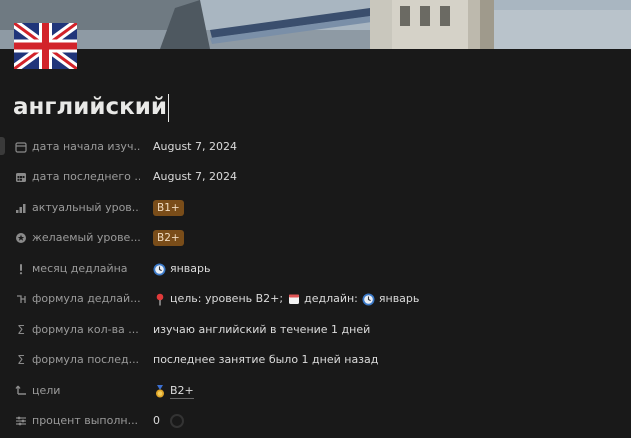 The image size is (631, 438). What do you see at coordinates (21, 177) in the screenshot?
I see `calendar-grid-icon` at bounding box center [21, 177].